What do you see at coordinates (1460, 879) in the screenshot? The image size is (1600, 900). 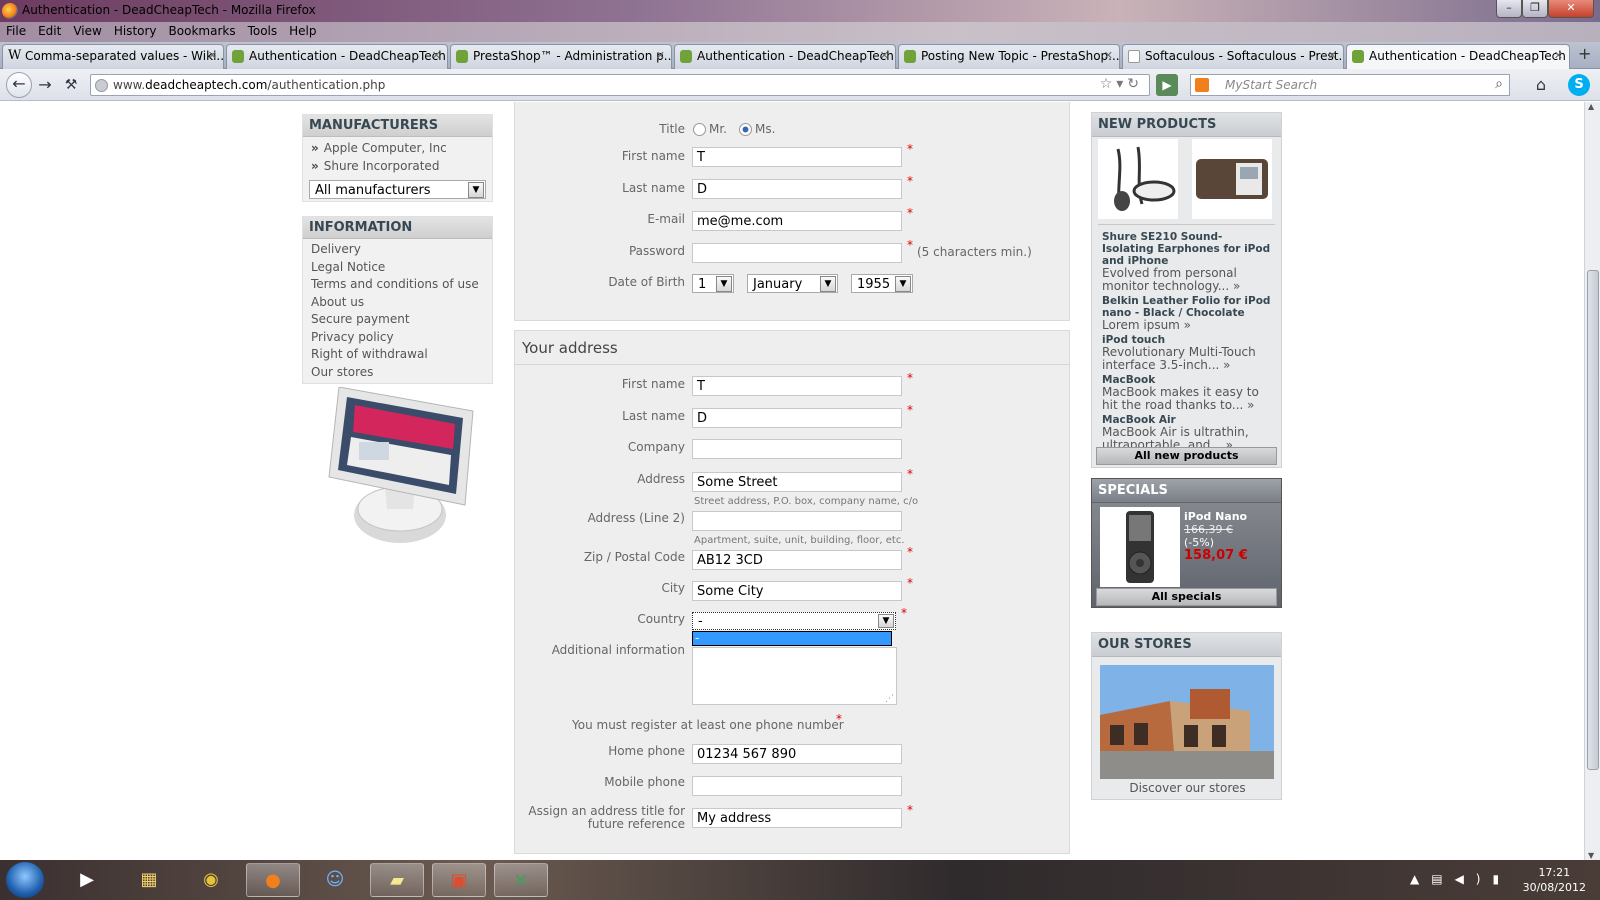 I see `system-tray-icons: ▲▤◀)▮` at bounding box center [1460, 879].